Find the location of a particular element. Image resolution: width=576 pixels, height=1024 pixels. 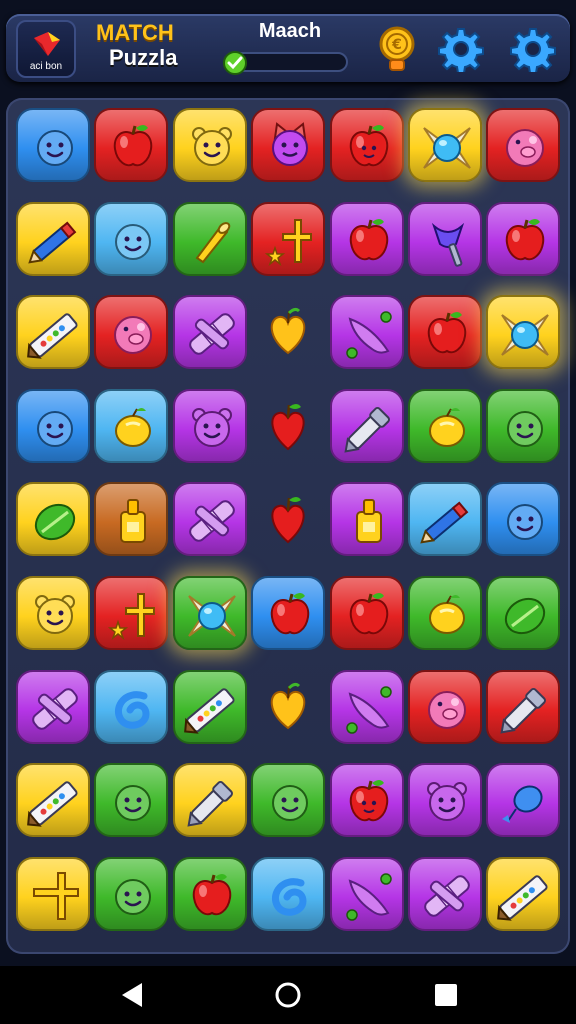

pencil-icon is located at coordinates (52, 242).